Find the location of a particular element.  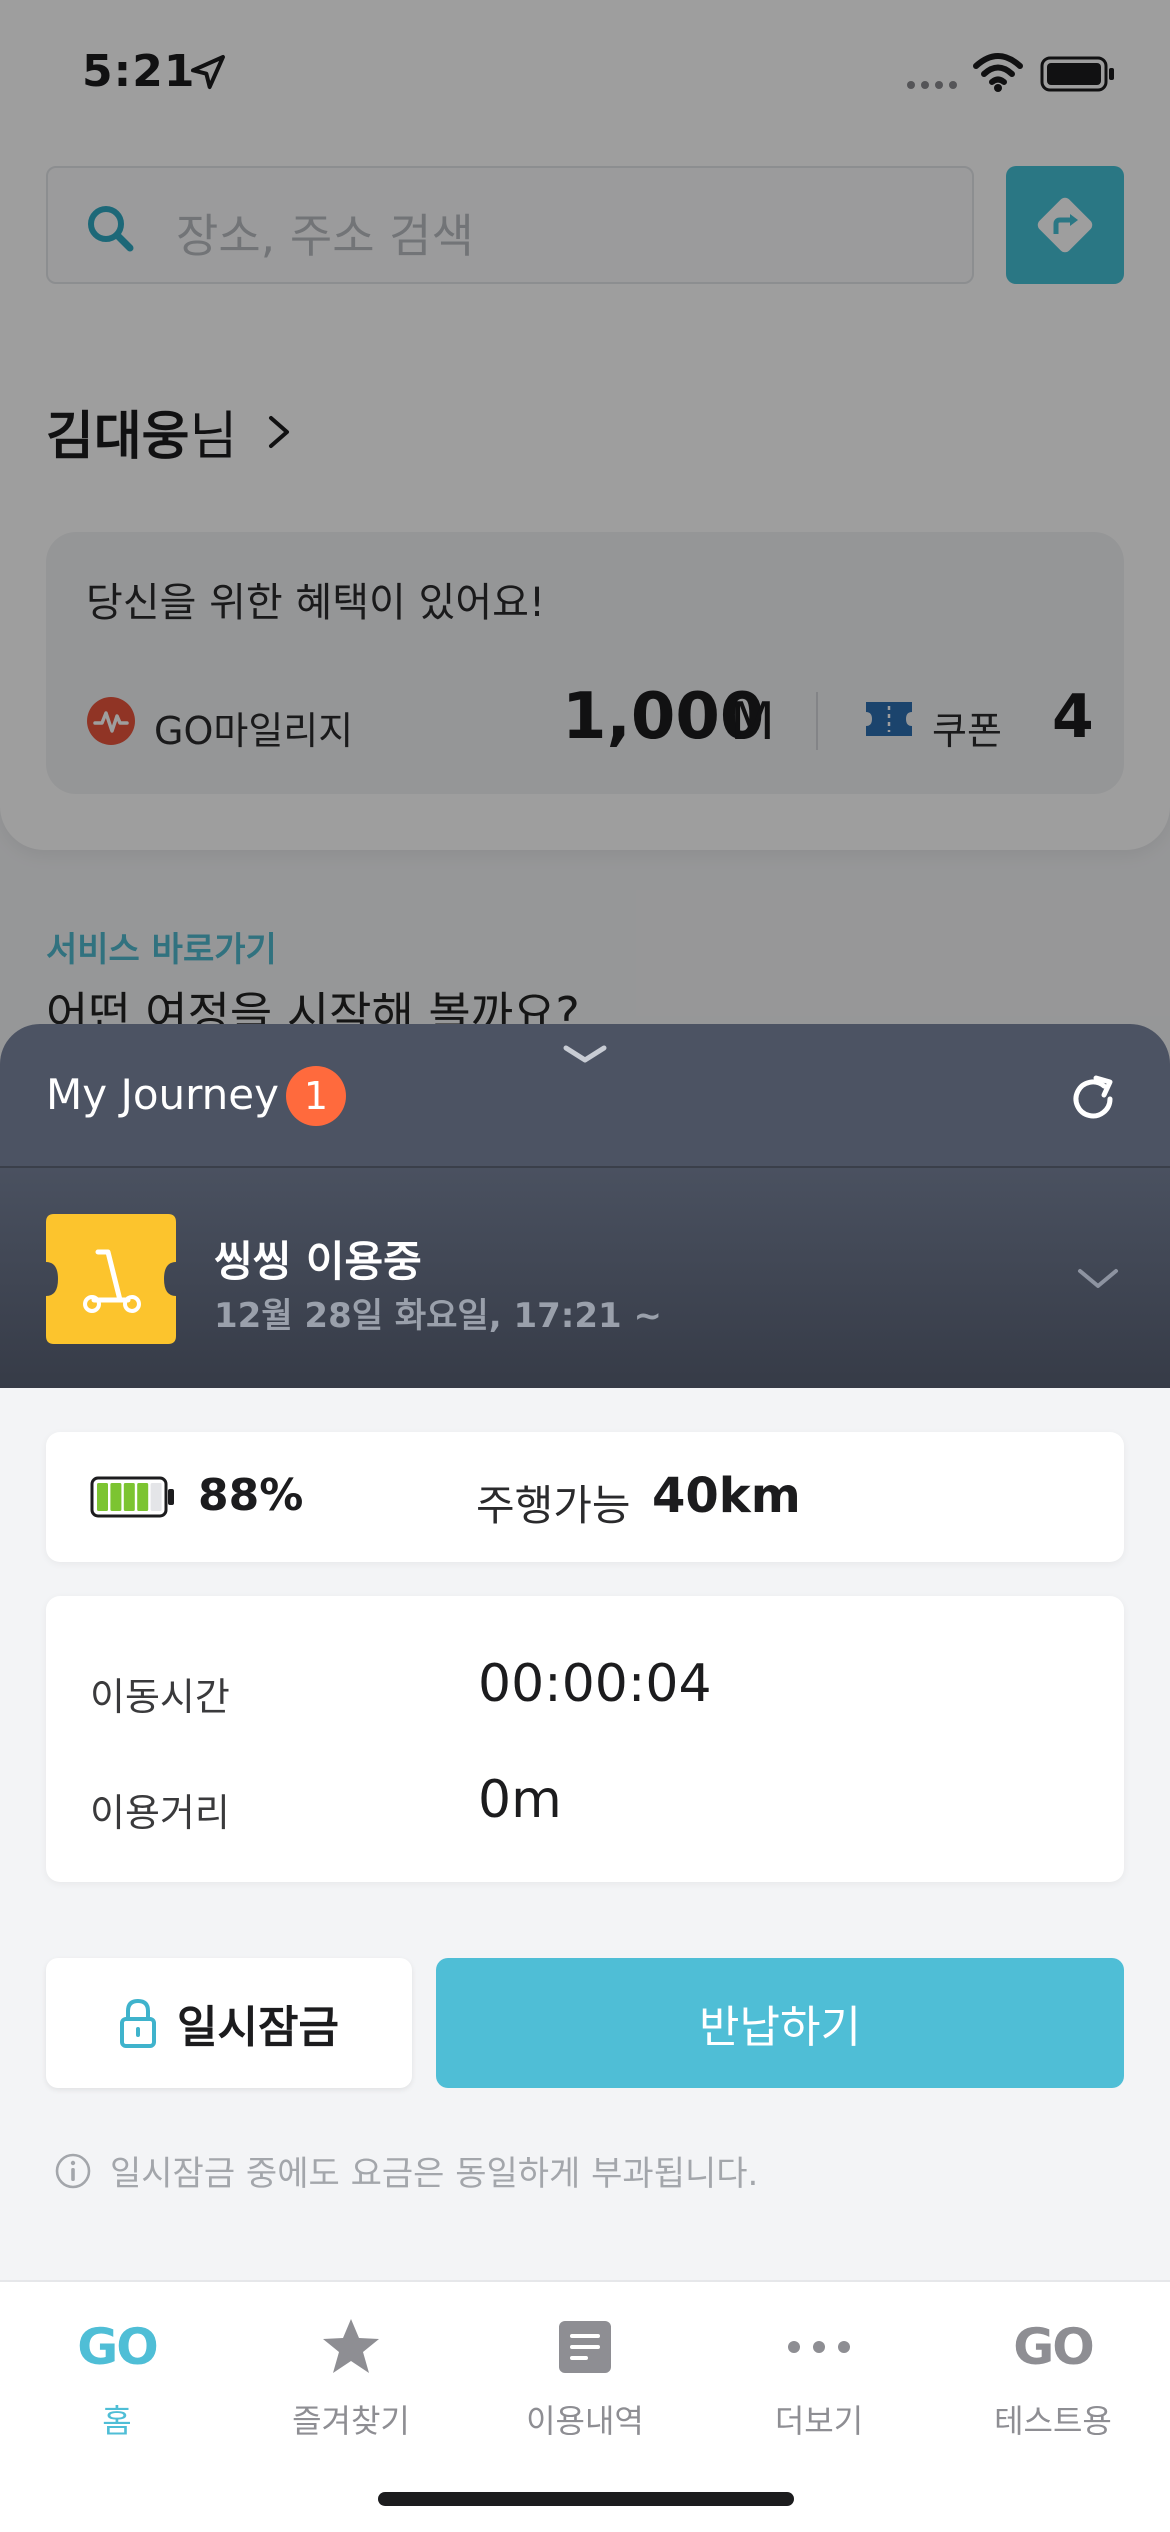

stat-label-duration: 이동시간 is located at coordinates (160, 1697).